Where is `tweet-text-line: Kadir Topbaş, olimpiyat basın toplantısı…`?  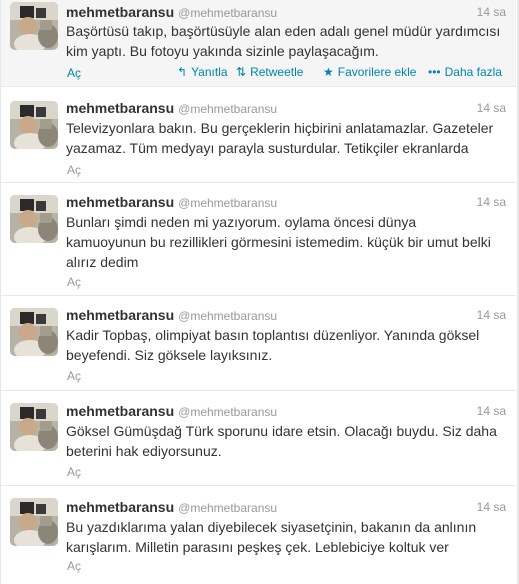
tweet-text-line: Kadir Topbaş, olimpiyat basın toplantısı… is located at coordinates (273, 335).